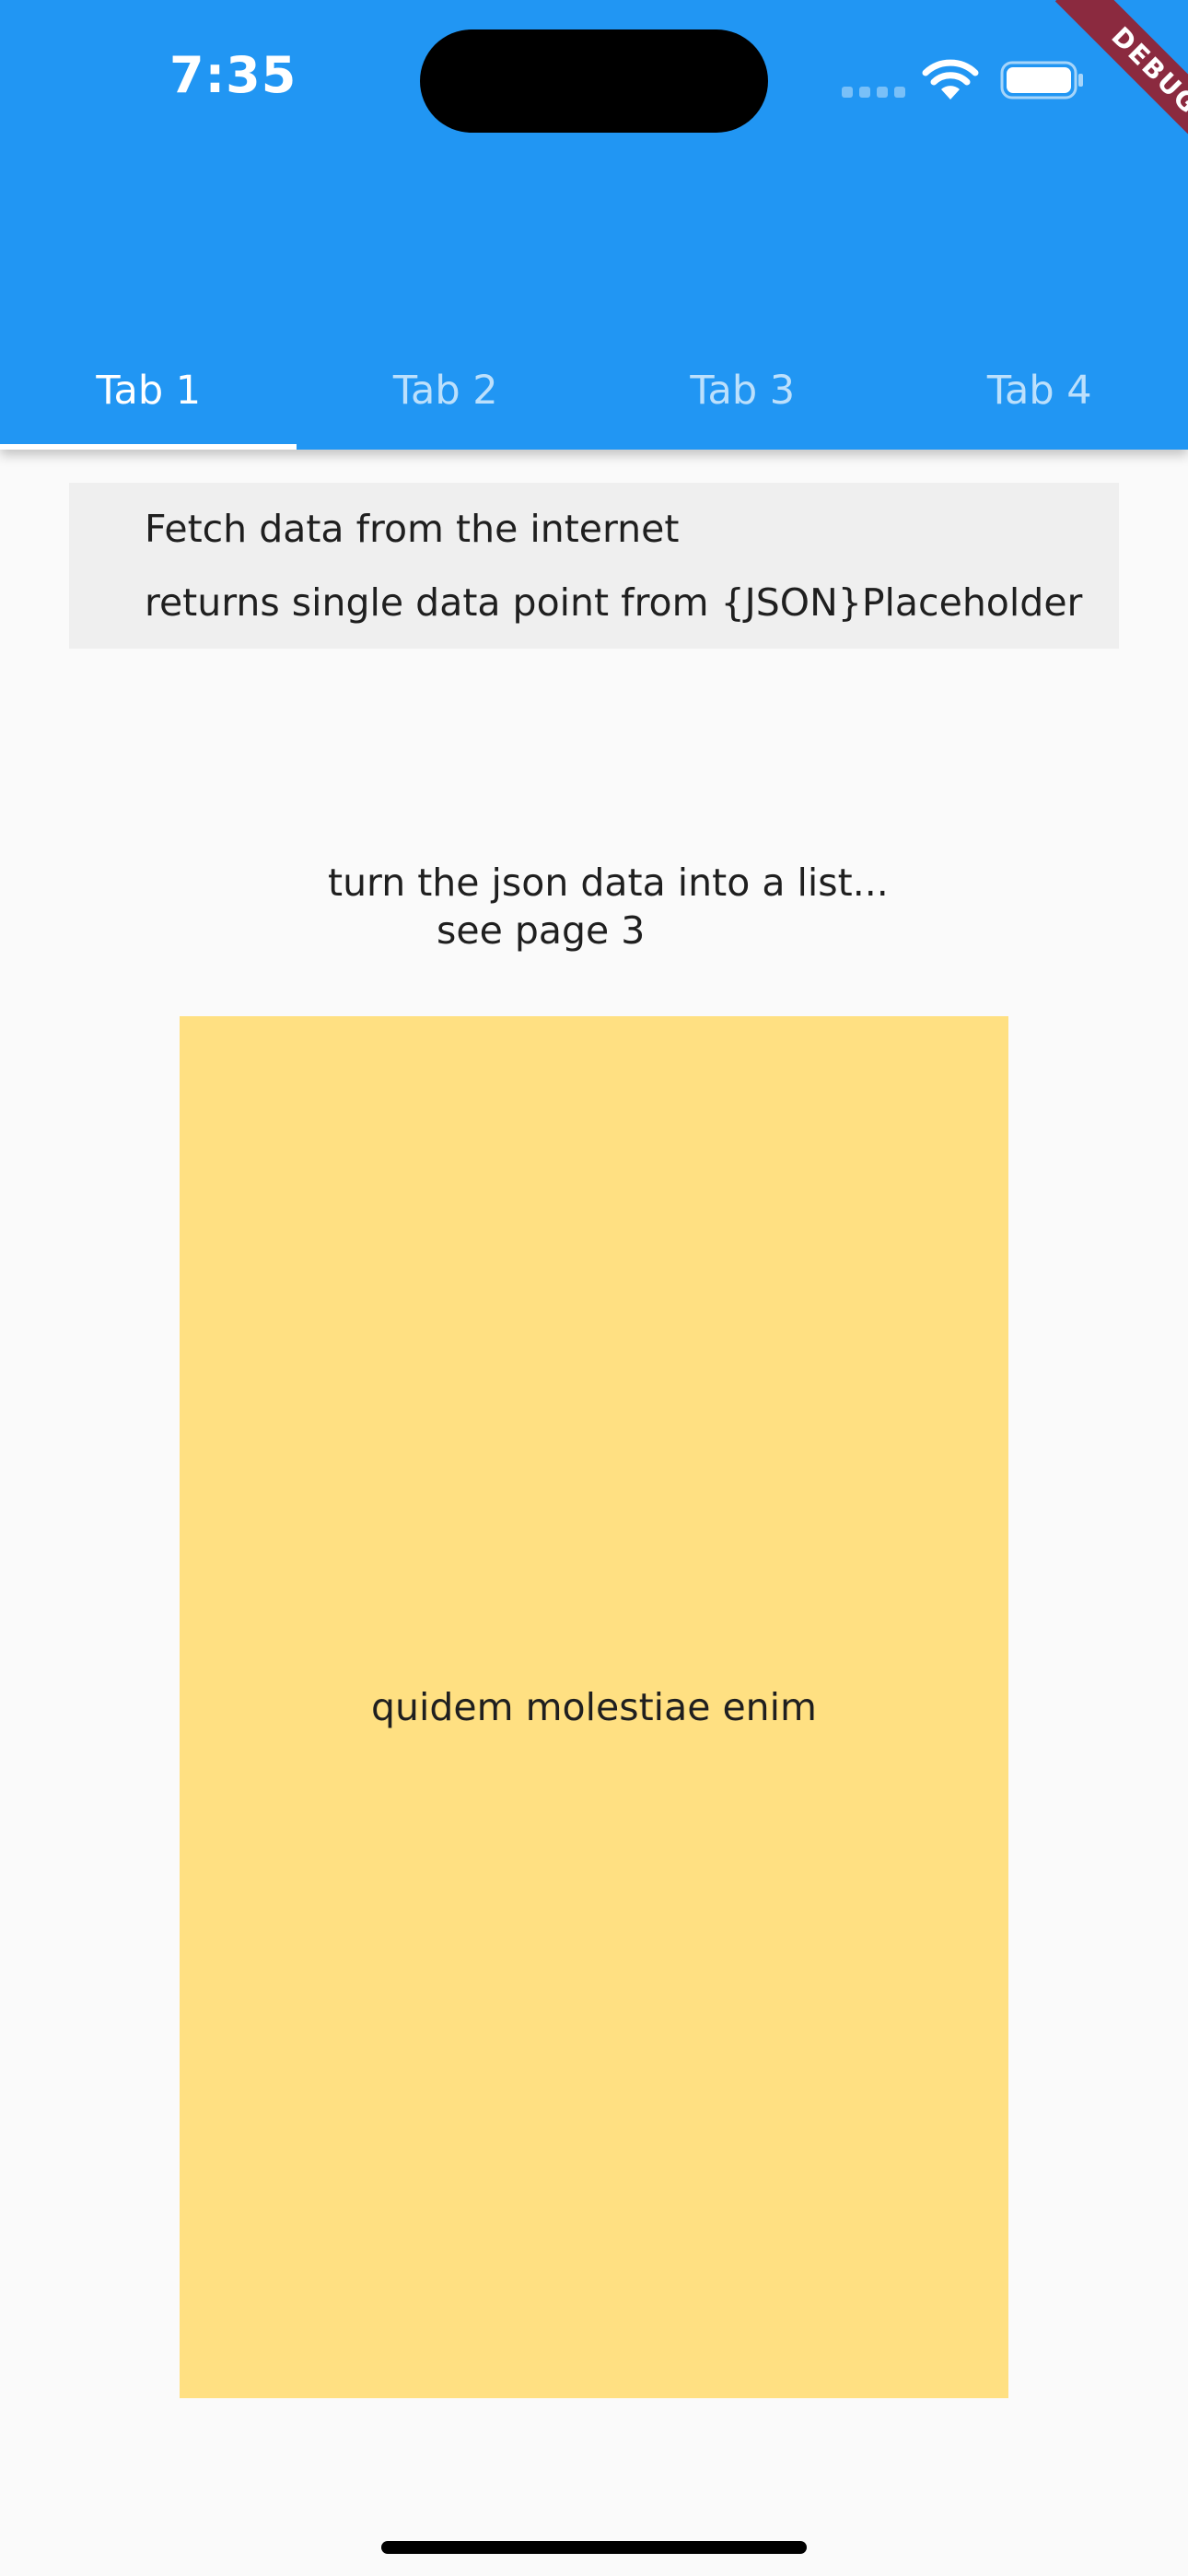 Image resolution: width=1188 pixels, height=2576 pixels. I want to click on tab-2-label: Tab 2, so click(445, 391).